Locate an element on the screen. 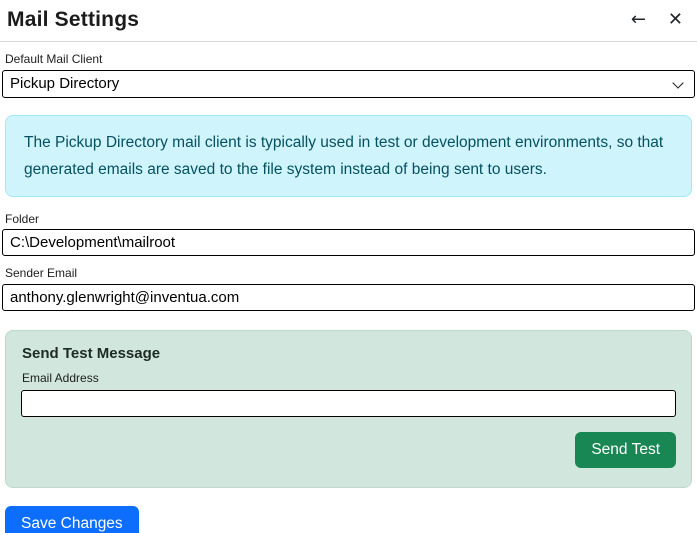  default-mail-client-select-wrap: Pickup Directory is located at coordinates (348, 83).